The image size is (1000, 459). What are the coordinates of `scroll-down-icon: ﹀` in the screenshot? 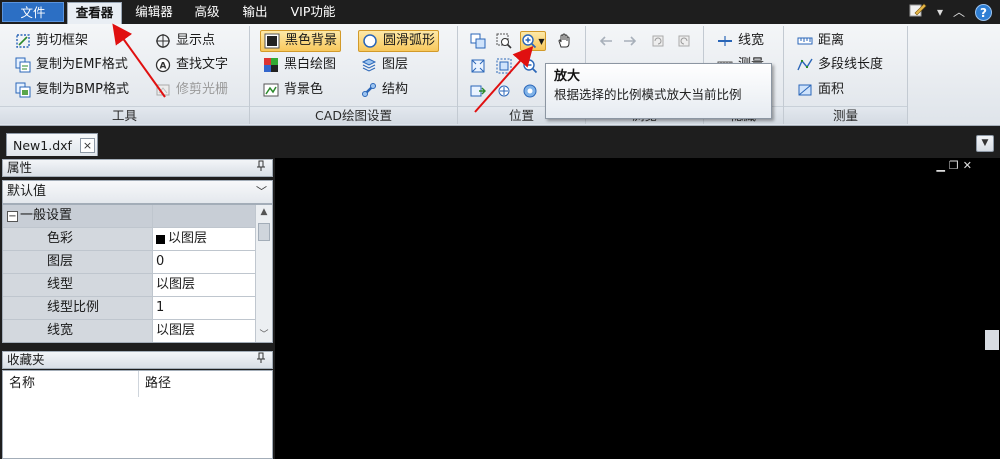 It's located at (264, 333).